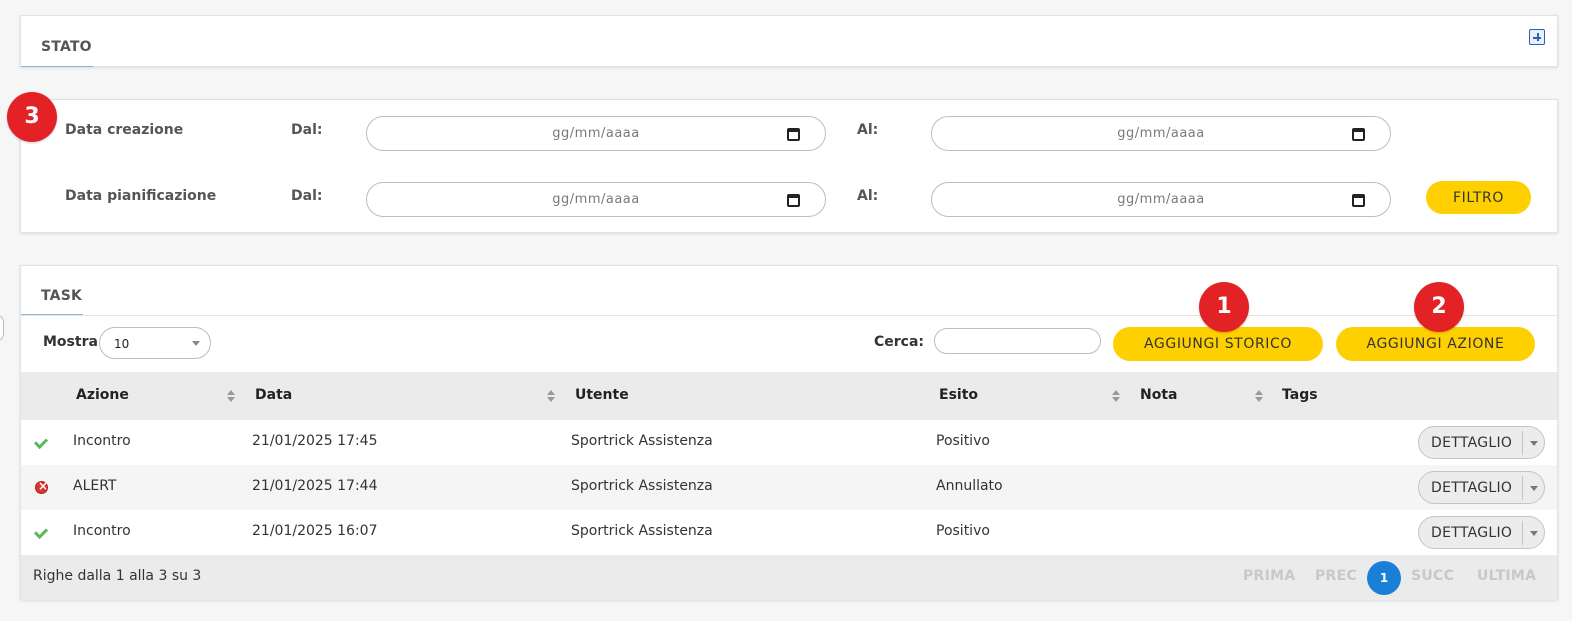 The height and width of the screenshot is (621, 1572). I want to click on pianificazione-al-input: gg/mm/aaaa, so click(1161, 199).